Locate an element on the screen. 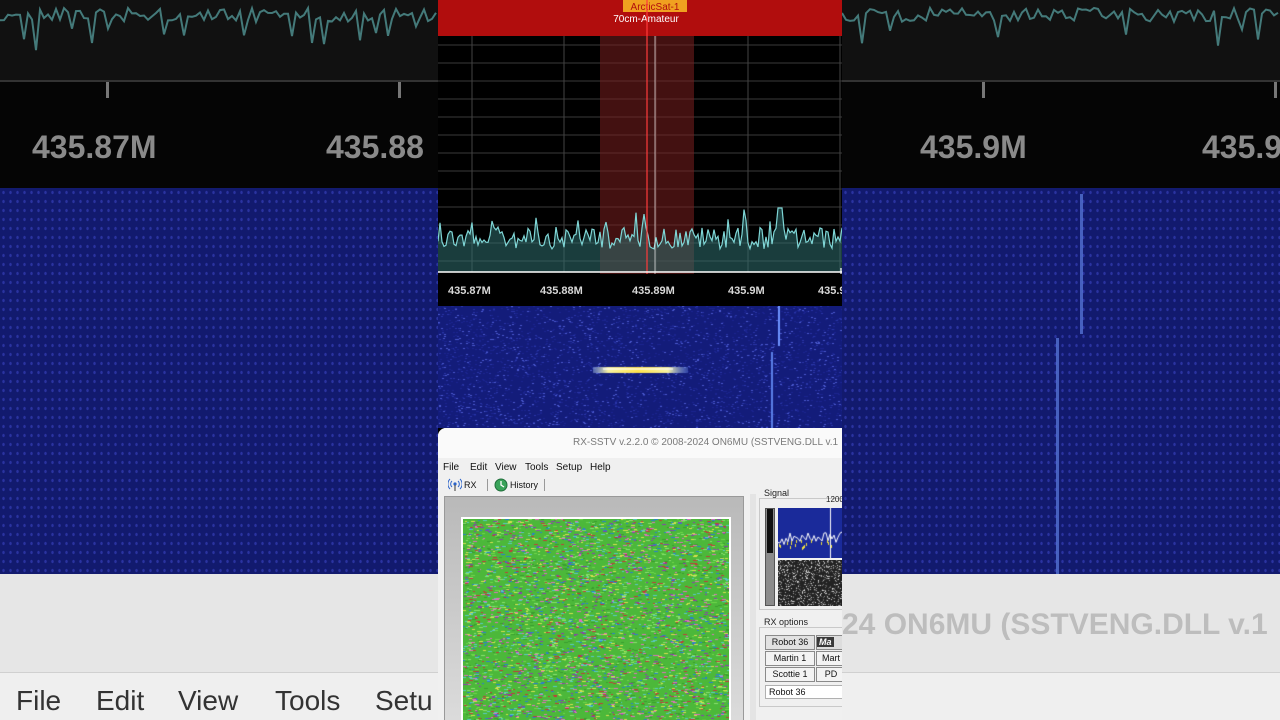 This screenshot has height=720, width=1280. menu-setup: Setup is located at coordinates (569, 467).